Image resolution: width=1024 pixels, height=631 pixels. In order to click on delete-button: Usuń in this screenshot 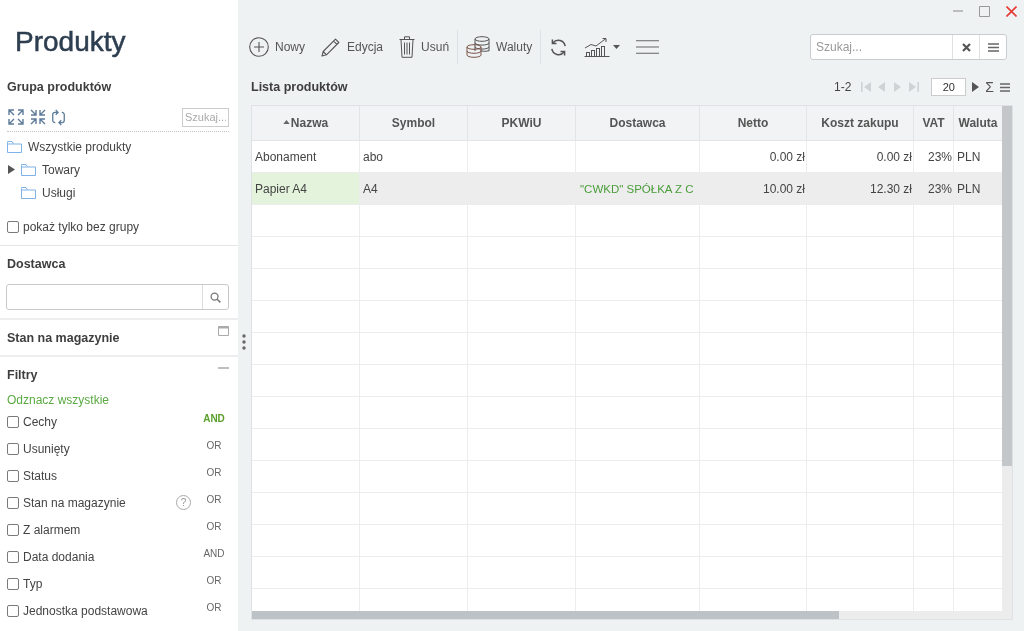, I will do `click(424, 47)`.